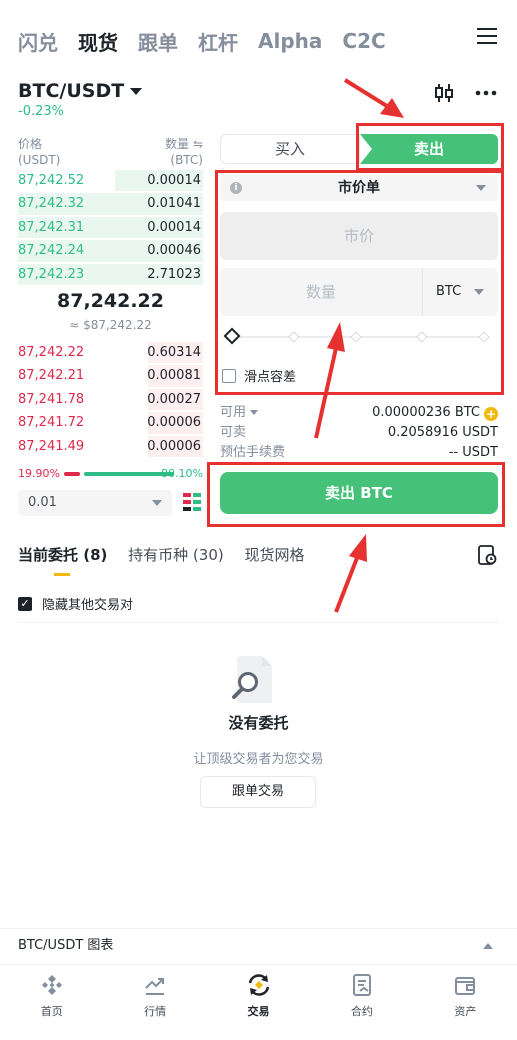 This screenshot has width=517, height=1040. I want to click on tab-spot-grid: 现货网格, so click(275, 554).